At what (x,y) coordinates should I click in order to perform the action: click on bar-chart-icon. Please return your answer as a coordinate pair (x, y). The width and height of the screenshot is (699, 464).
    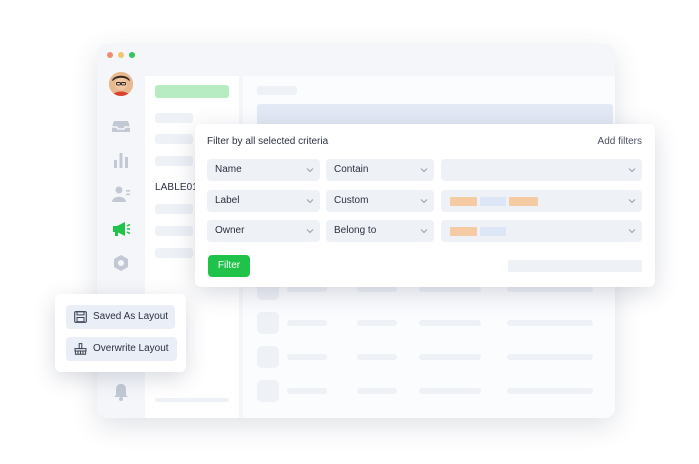
    Looking at the image, I should click on (121, 160).